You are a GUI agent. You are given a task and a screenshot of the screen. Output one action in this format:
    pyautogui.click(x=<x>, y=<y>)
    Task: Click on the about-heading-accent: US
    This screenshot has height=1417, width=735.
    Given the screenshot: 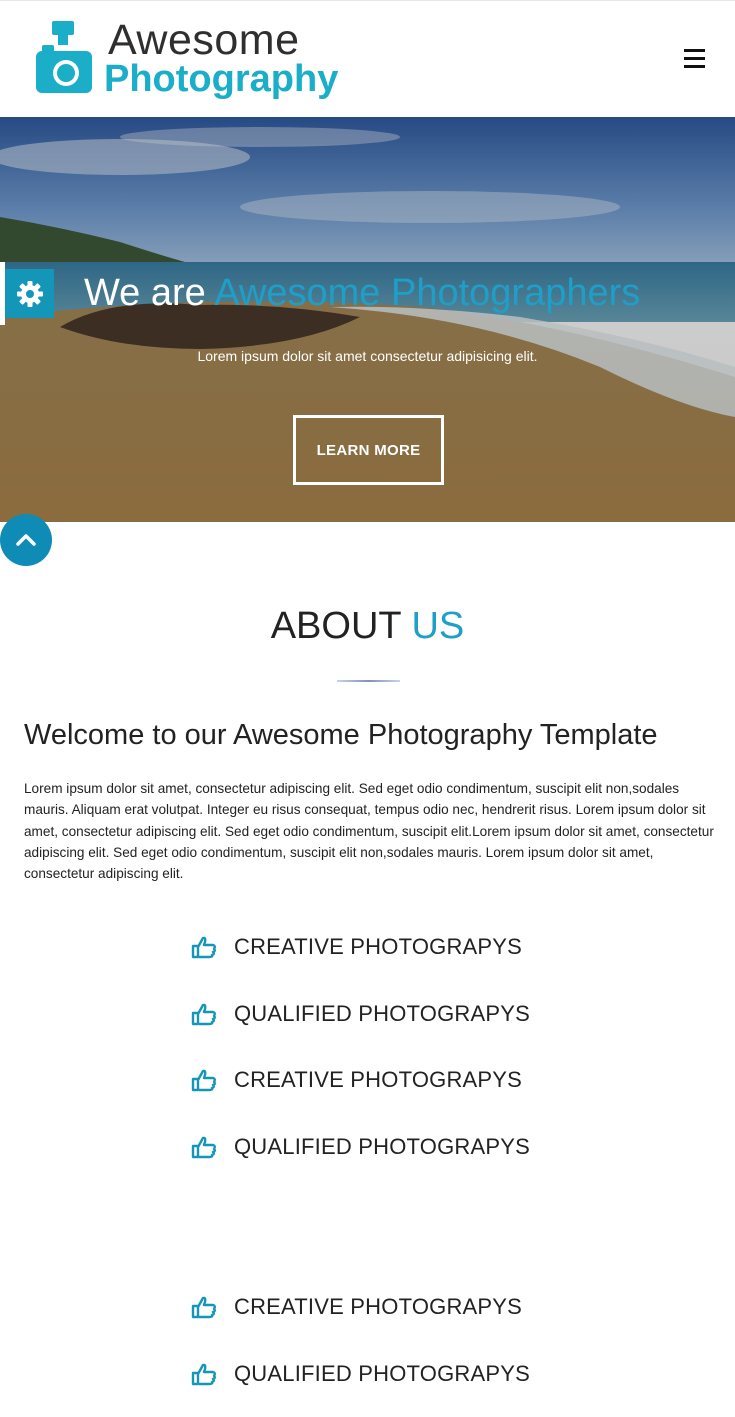 What is the action you would take?
    pyautogui.click(x=438, y=626)
    